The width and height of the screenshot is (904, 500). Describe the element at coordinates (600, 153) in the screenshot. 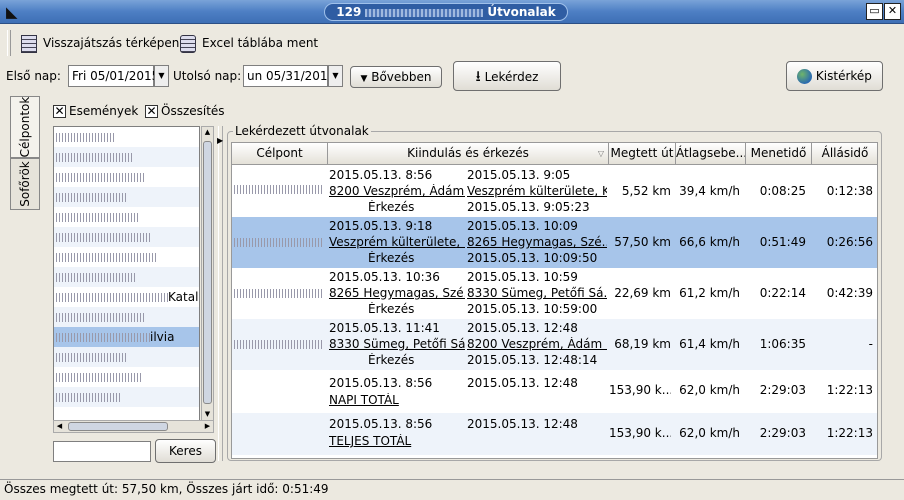

I see `sort-desc-icon: ▽` at that location.